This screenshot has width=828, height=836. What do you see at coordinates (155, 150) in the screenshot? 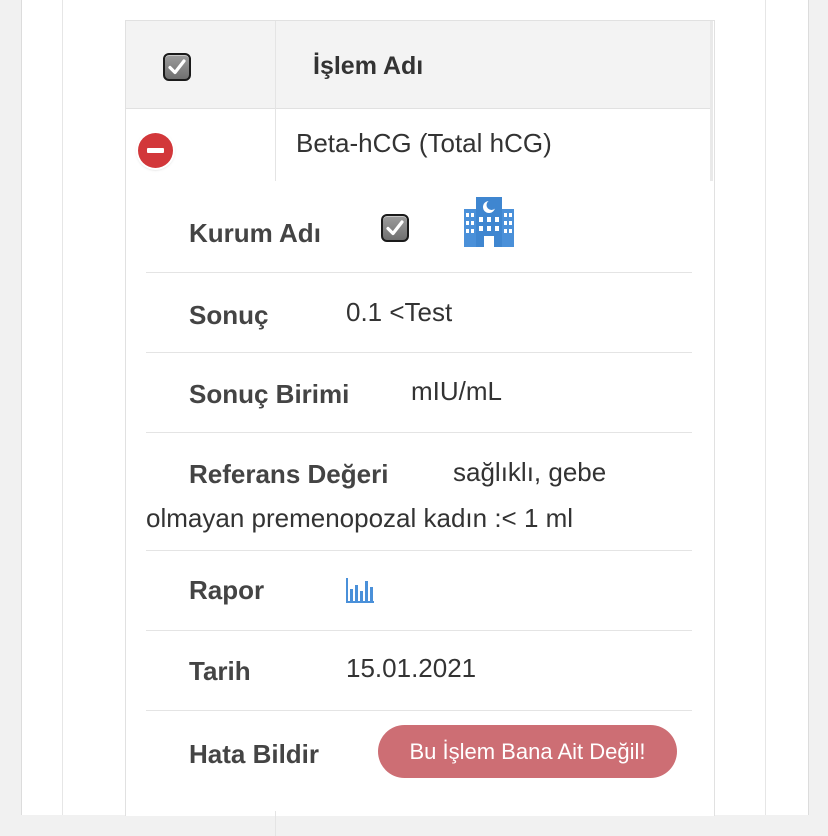
I see `collapse-row-button` at bounding box center [155, 150].